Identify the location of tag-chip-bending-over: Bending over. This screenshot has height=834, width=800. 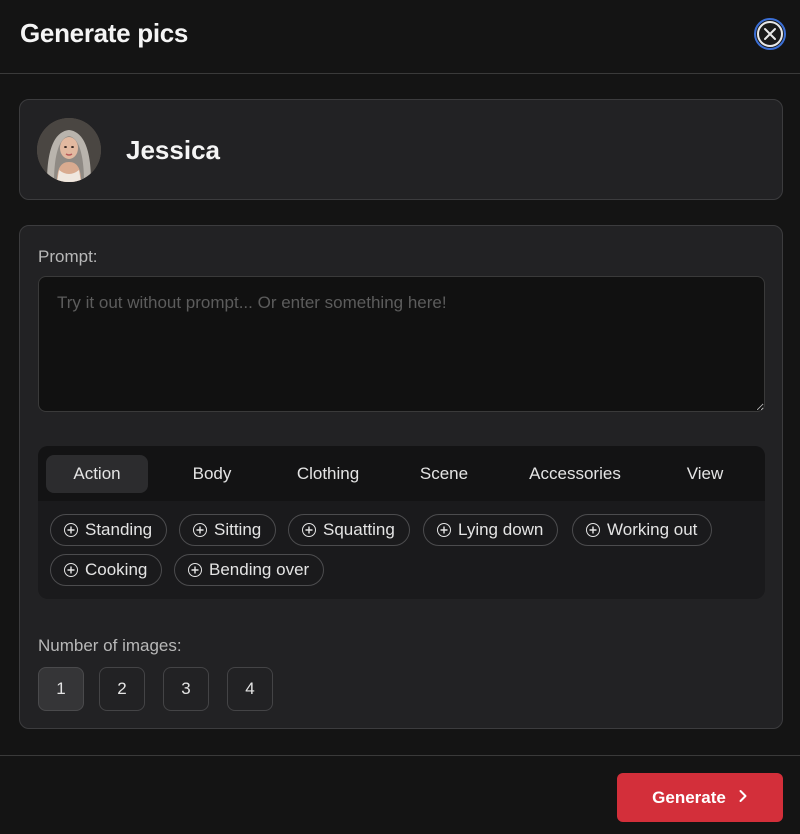
(249, 570).